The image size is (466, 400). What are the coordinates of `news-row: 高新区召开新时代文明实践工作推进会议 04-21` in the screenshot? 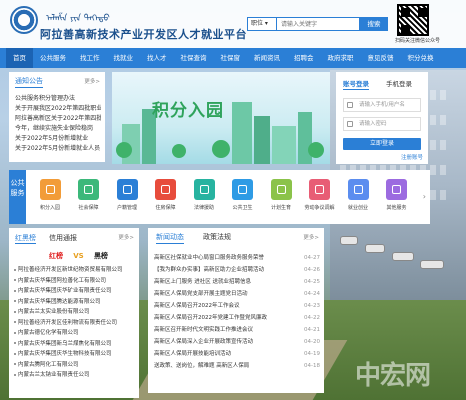 It's located at (237, 330).